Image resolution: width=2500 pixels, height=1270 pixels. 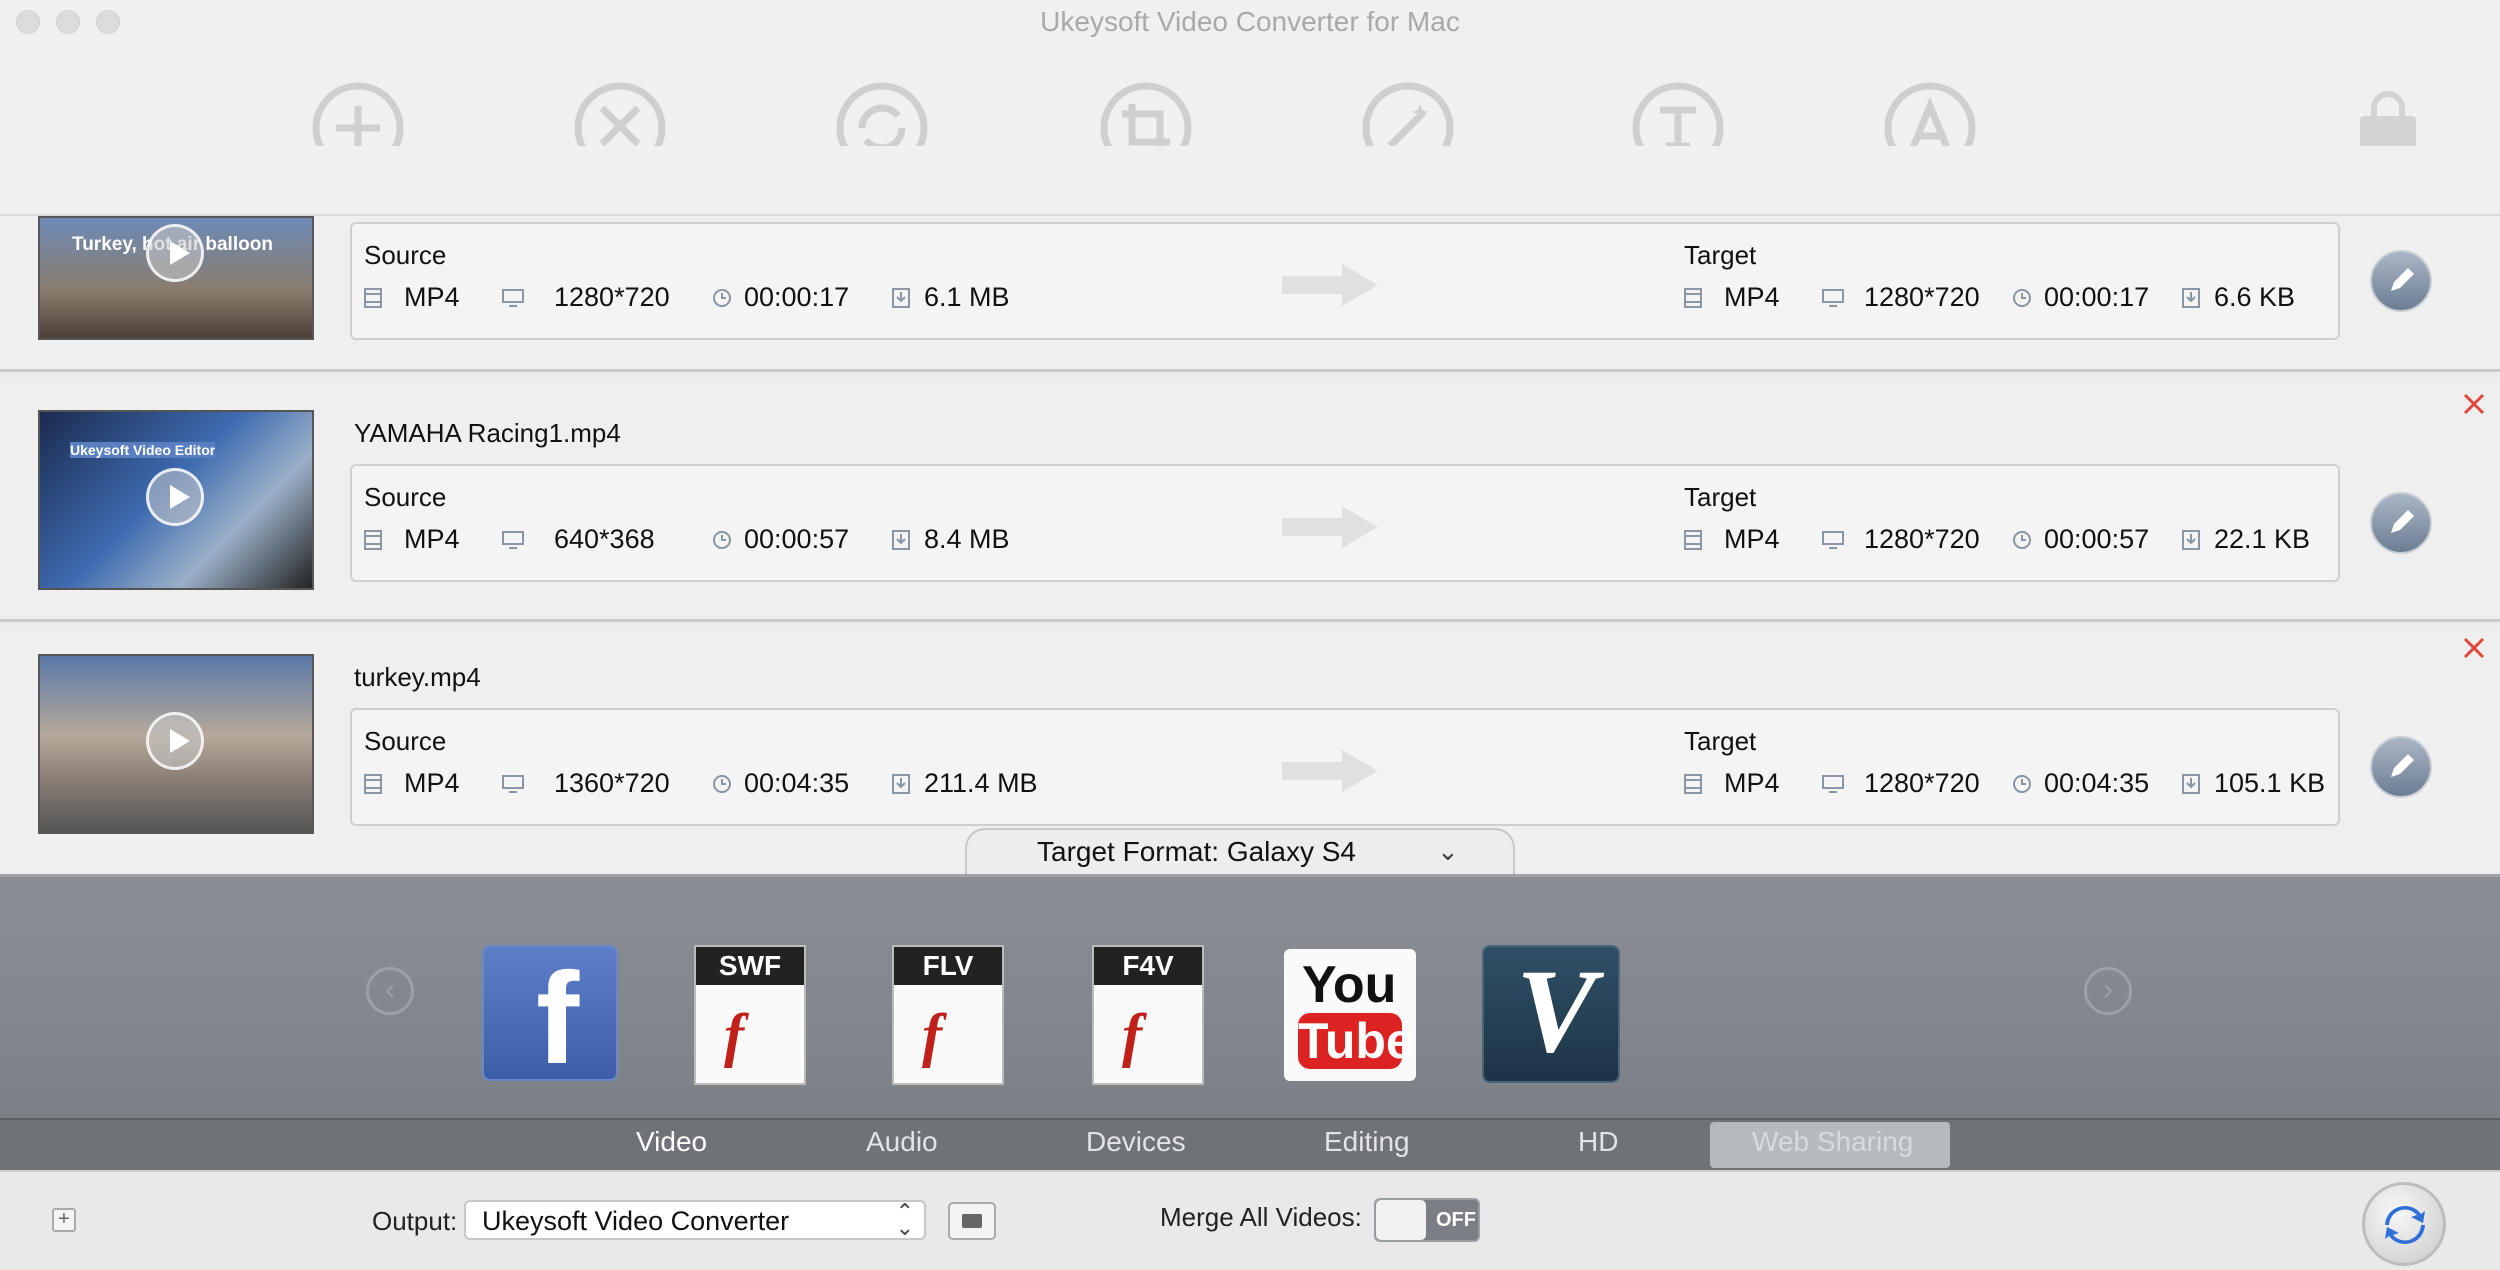 What do you see at coordinates (750, 966) in the screenshot?
I see `format-swf-label: SWF` at bounding box center [750, 966].